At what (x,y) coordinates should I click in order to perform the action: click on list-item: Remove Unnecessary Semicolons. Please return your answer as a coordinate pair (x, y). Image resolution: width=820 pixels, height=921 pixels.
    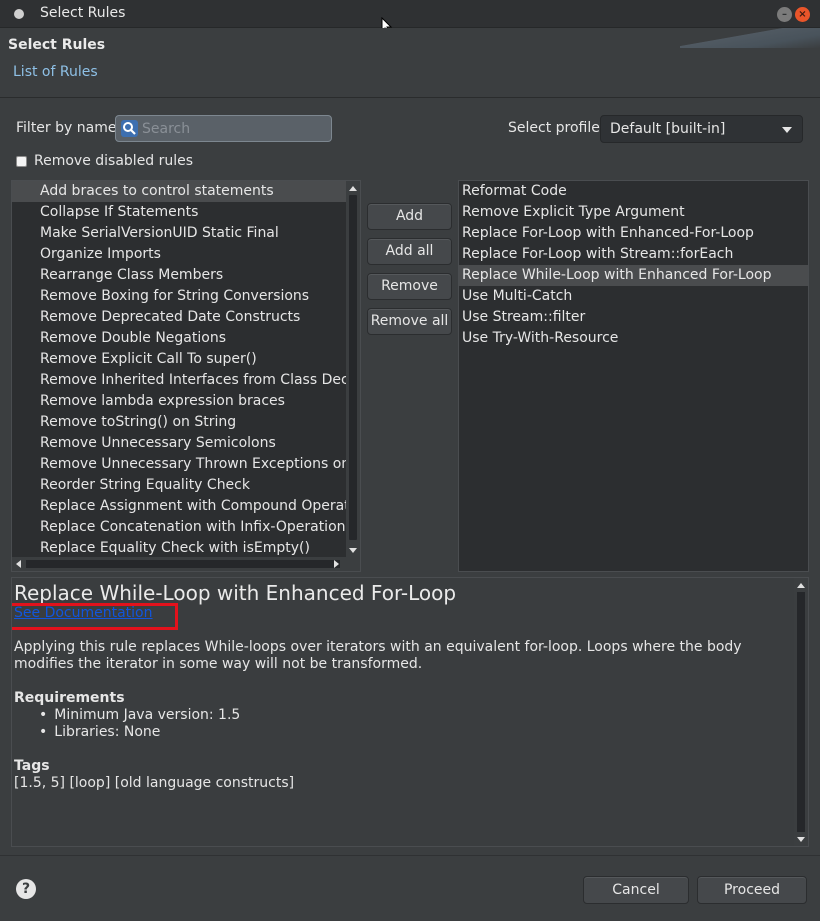
    Looking at the image, I should click on (179, 443).